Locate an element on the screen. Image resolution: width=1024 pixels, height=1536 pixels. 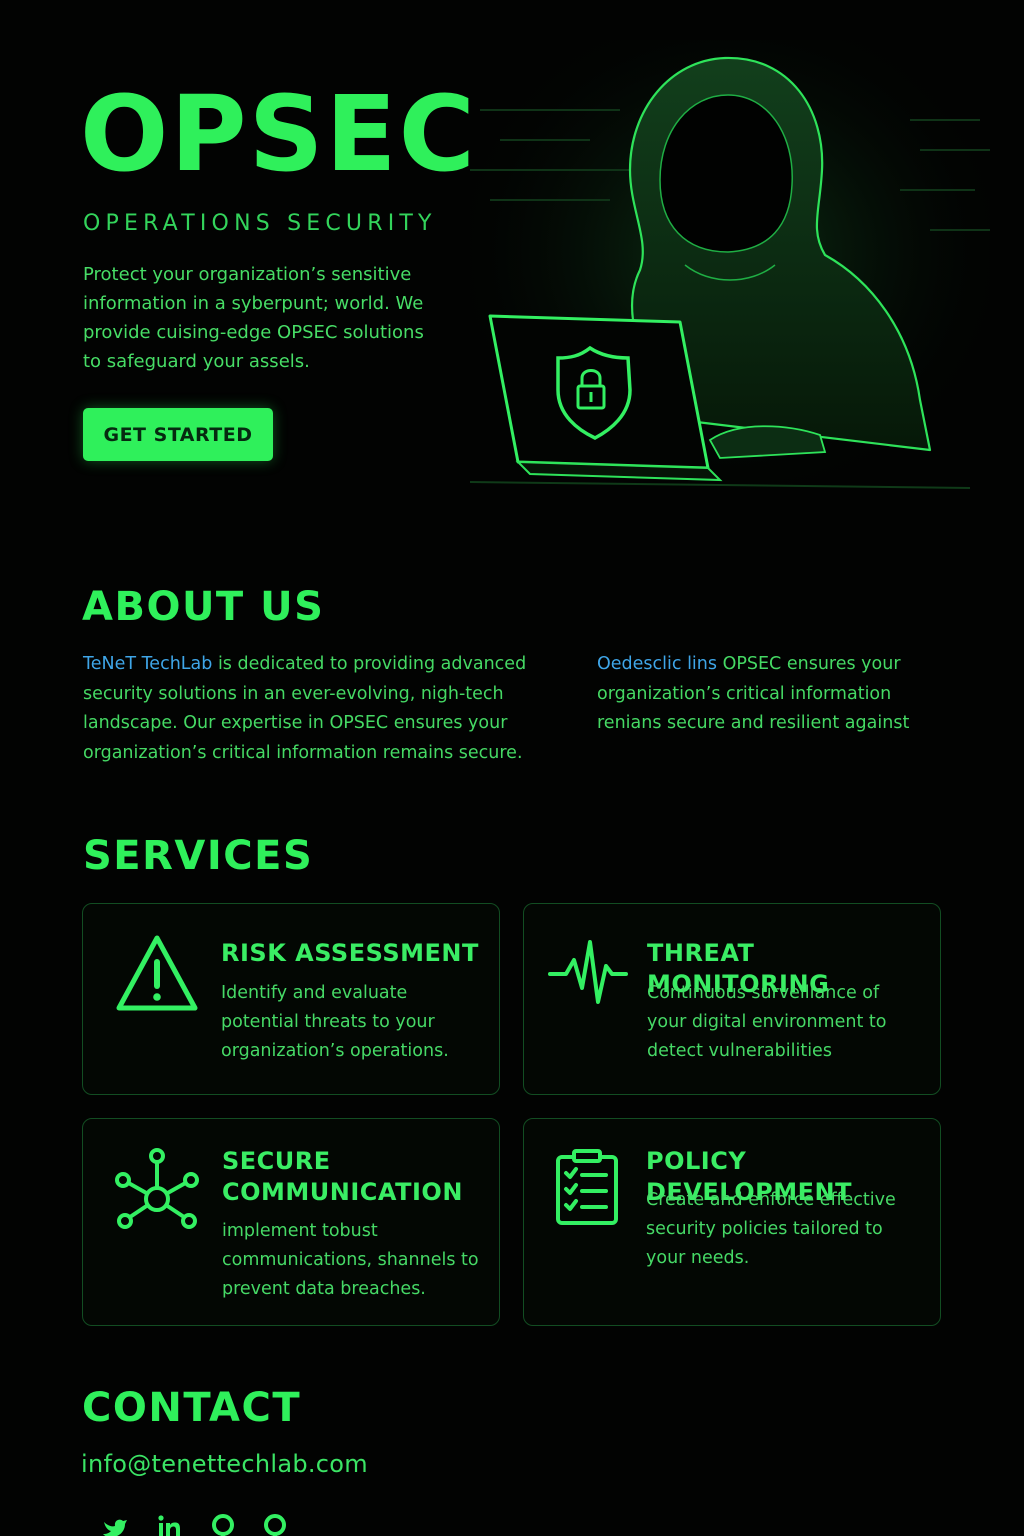
service-title: SECURE COMMUNICATION is located at coordinates (342, 1176).